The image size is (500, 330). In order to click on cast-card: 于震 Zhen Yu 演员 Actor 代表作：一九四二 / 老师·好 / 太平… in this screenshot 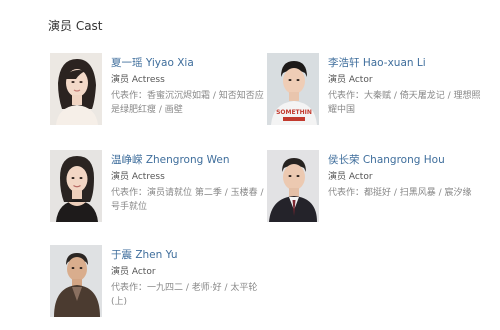, I will do `click(157, 285)`.